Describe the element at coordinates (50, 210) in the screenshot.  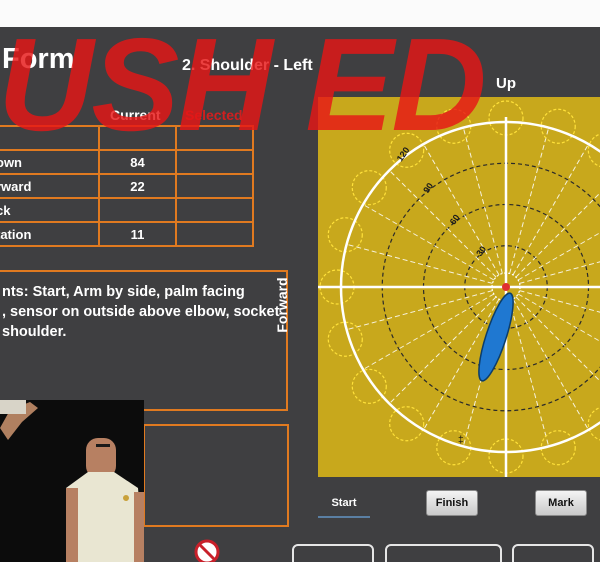
I see `row-label: ck` at that location.